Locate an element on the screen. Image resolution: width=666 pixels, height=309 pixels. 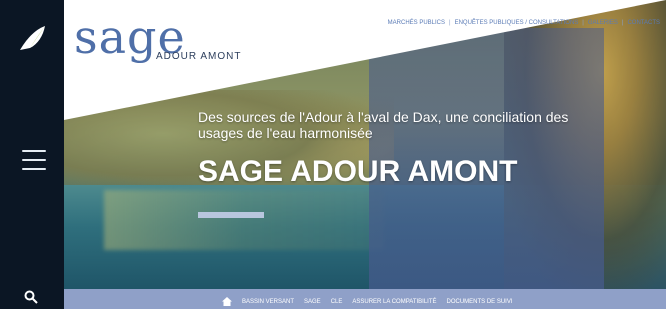
search-icon is located at coordinates (31, 297).